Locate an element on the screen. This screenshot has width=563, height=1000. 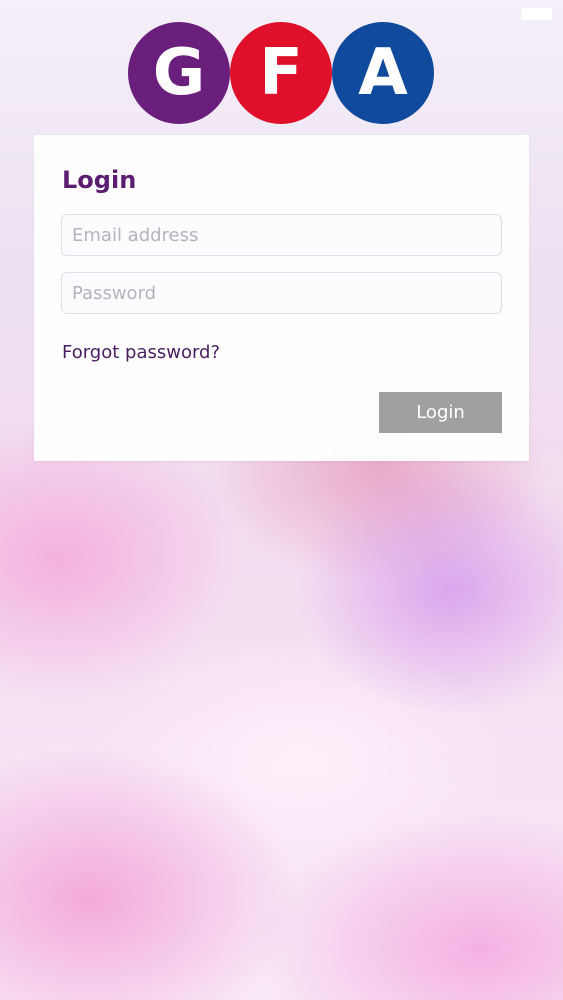
password-field is located at coordinates (281, 293).